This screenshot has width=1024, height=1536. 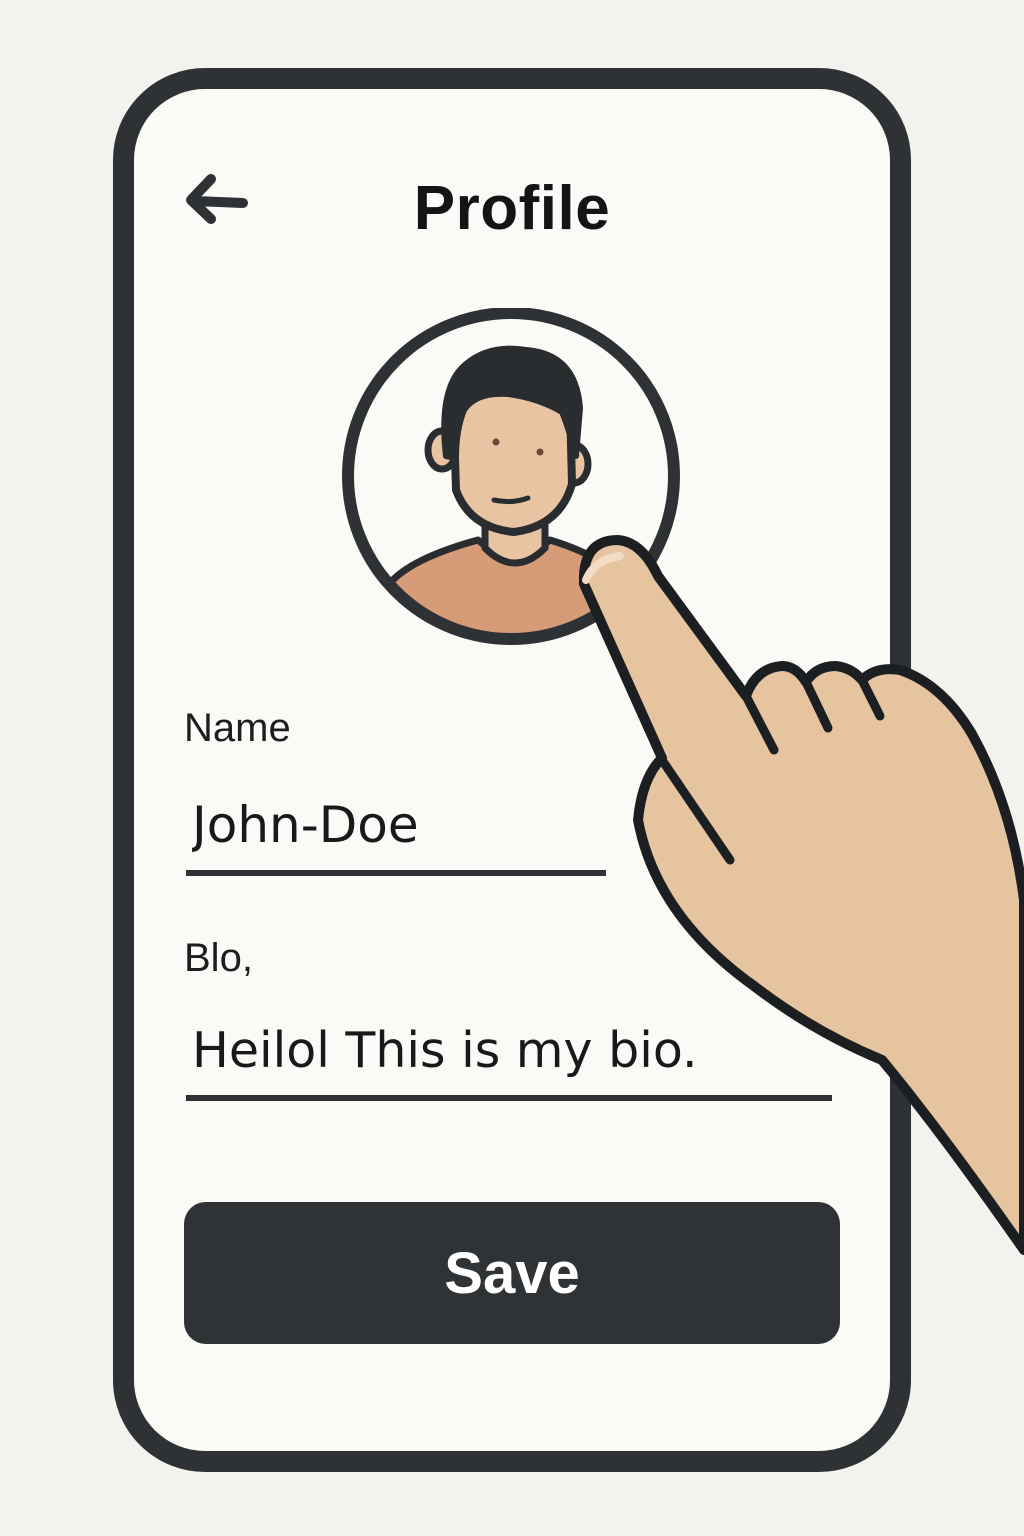 I want to click on avatar, so click(x=511, y=478).